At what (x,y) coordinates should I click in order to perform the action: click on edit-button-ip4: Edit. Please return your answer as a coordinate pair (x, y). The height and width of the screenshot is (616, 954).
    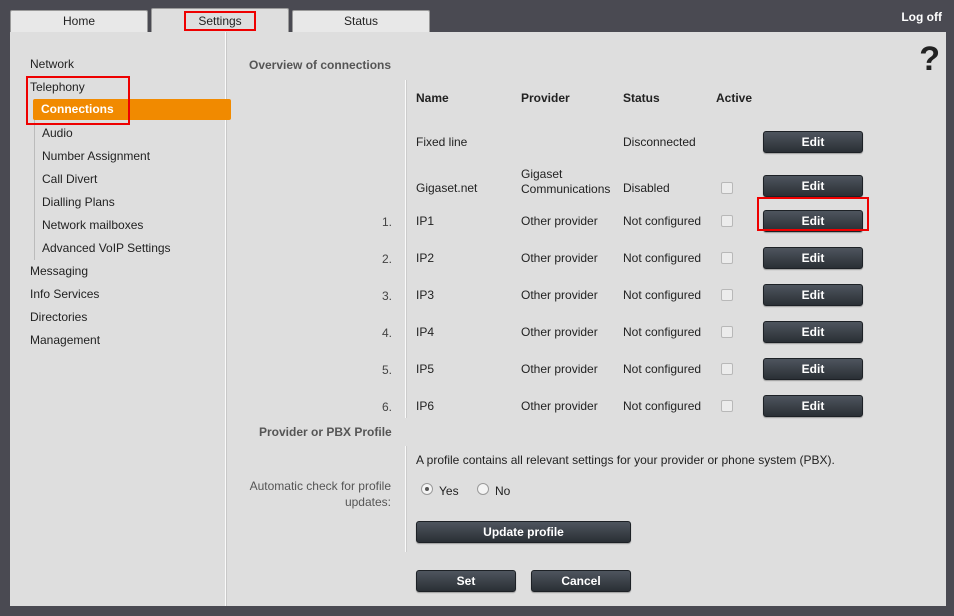
    Looking at the image, I should click on (813, 332).